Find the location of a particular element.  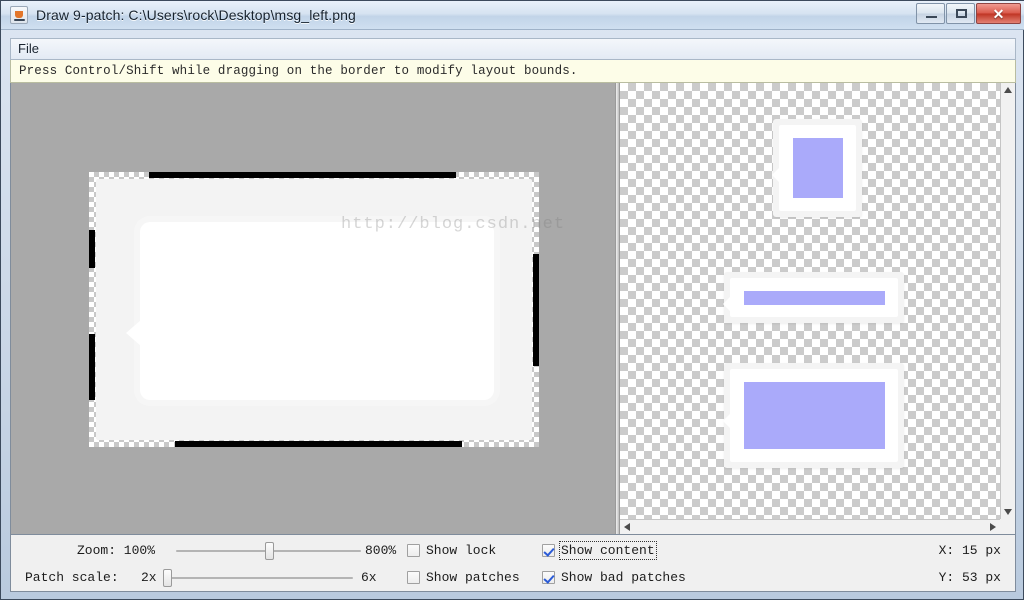

scroll-right-icon is located at coordinates (993, 527).